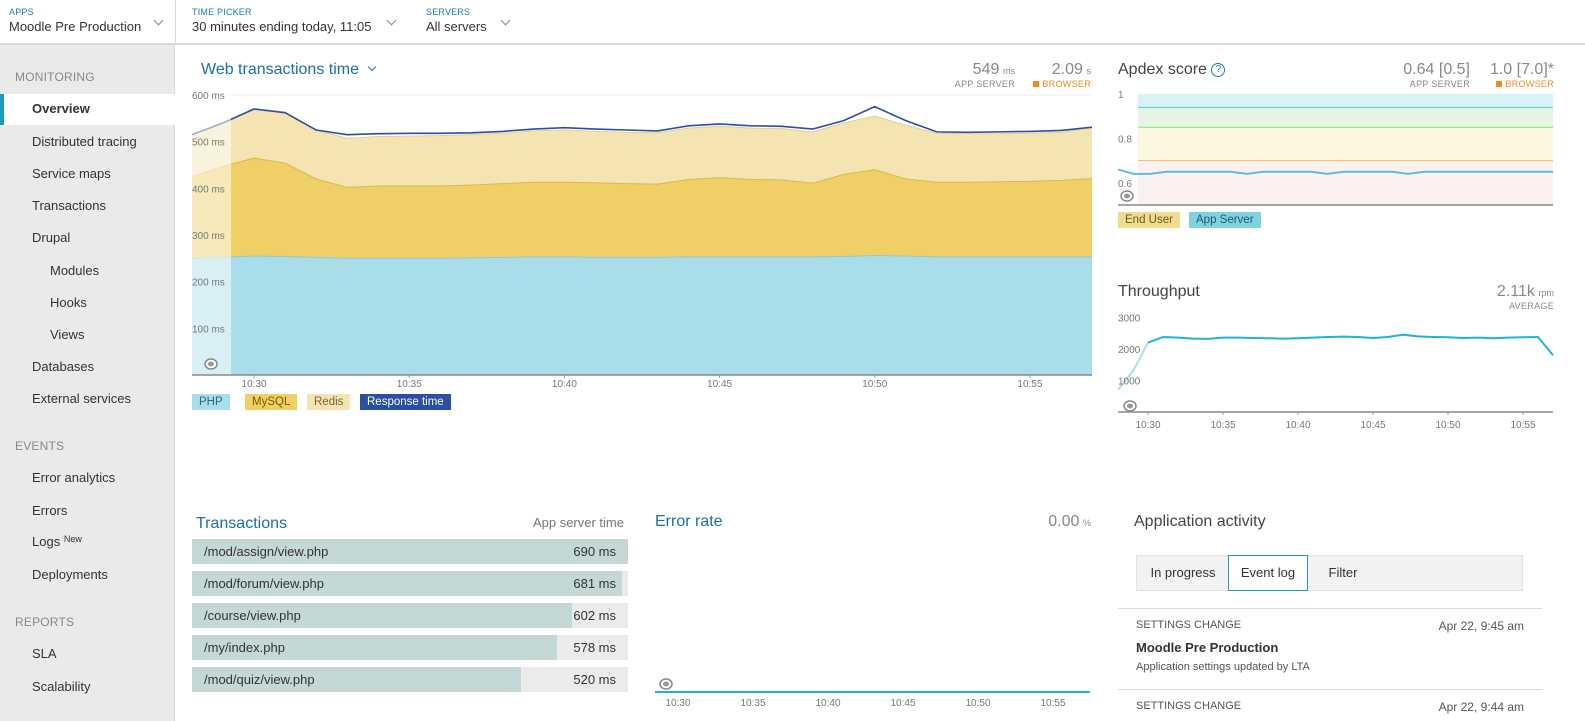 This screenshot has width=1585, height=721. What do you see at coordinates (1350, 344) in the screenshot?
I see `series-throughput-line` at bounding box center [1350, 344].